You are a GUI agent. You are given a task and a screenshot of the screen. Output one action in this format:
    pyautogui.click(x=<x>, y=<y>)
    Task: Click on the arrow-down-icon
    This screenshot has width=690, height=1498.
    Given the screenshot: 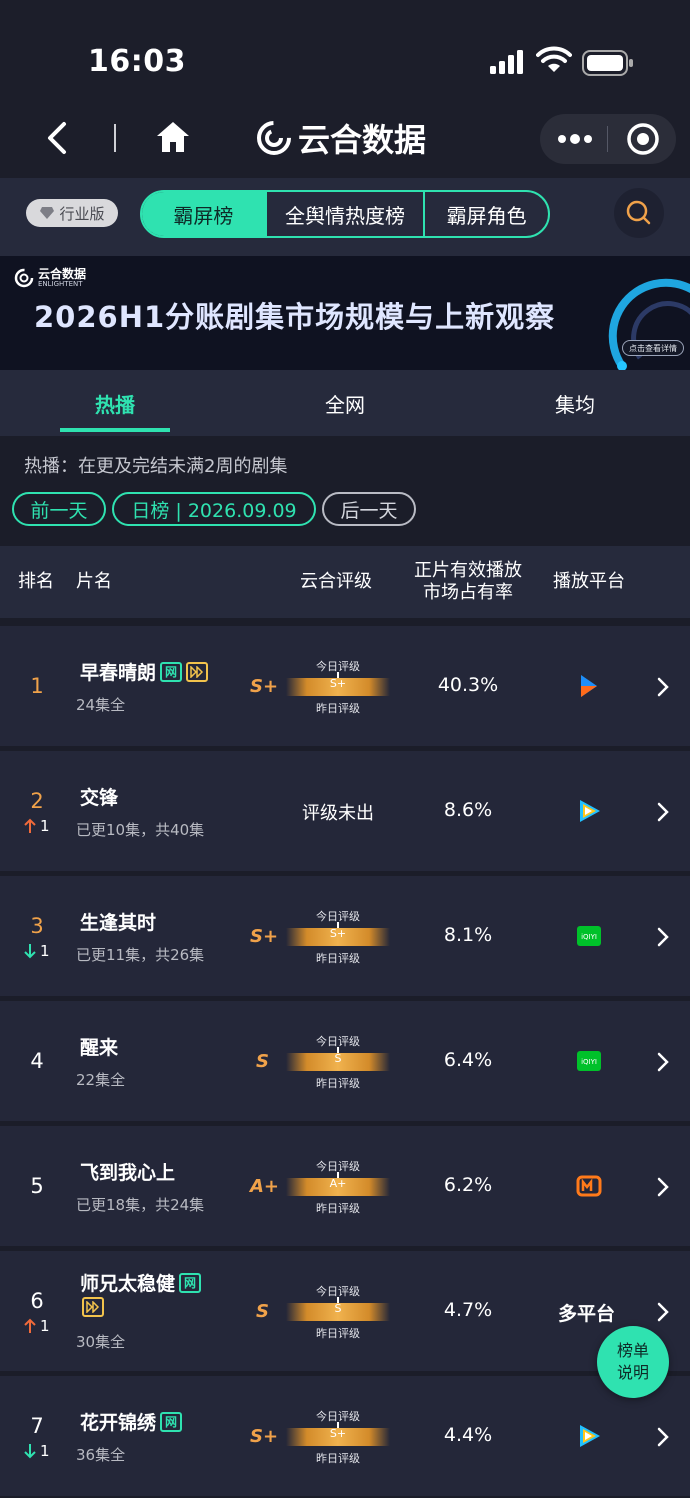 What is the action you would take?
    pyautogui.click(x=30, y=951)
    